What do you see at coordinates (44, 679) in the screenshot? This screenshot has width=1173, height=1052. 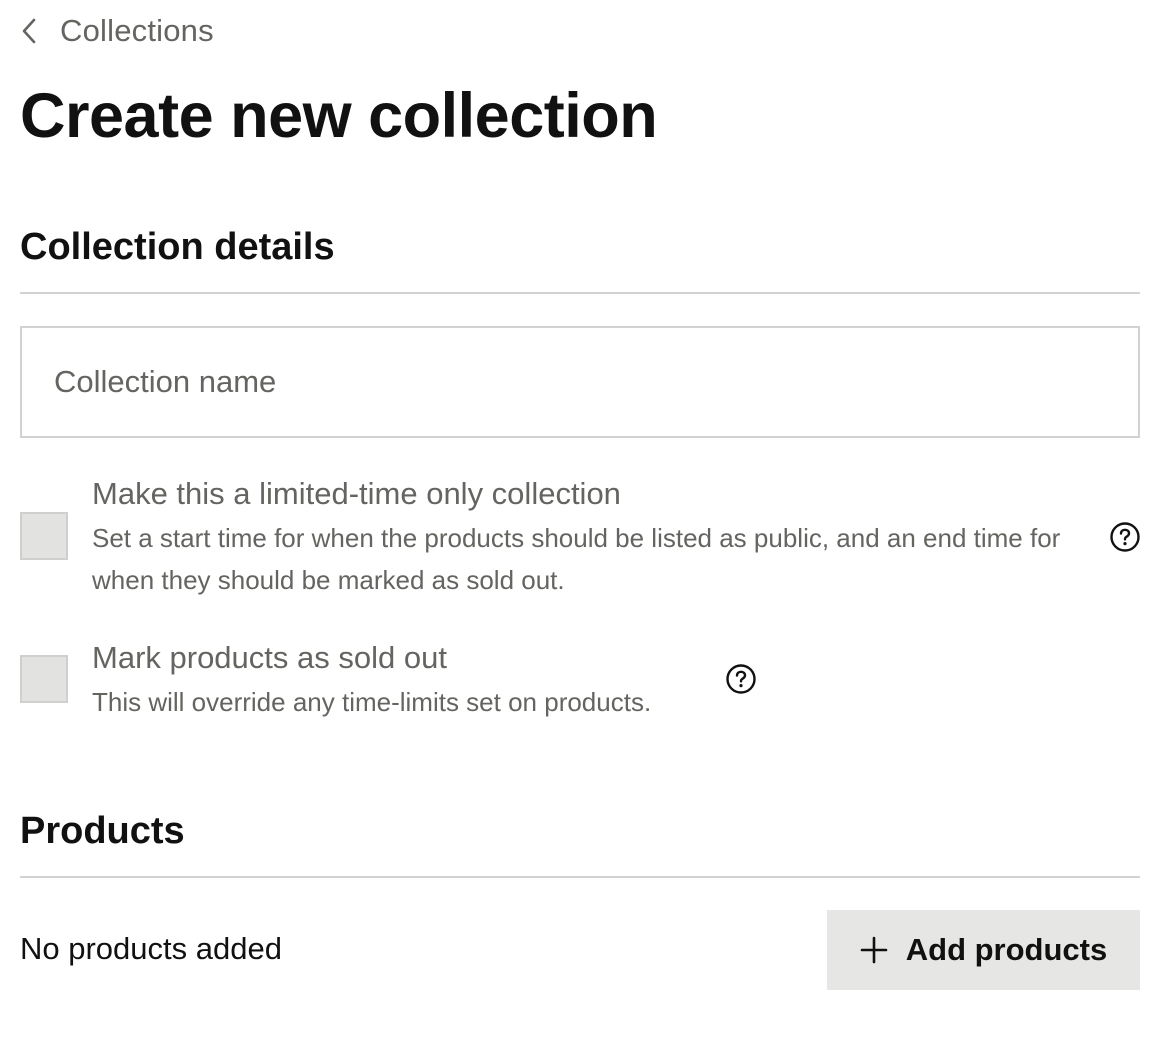 I see `sold-out-checkbox` at bounding box center [44, 679].